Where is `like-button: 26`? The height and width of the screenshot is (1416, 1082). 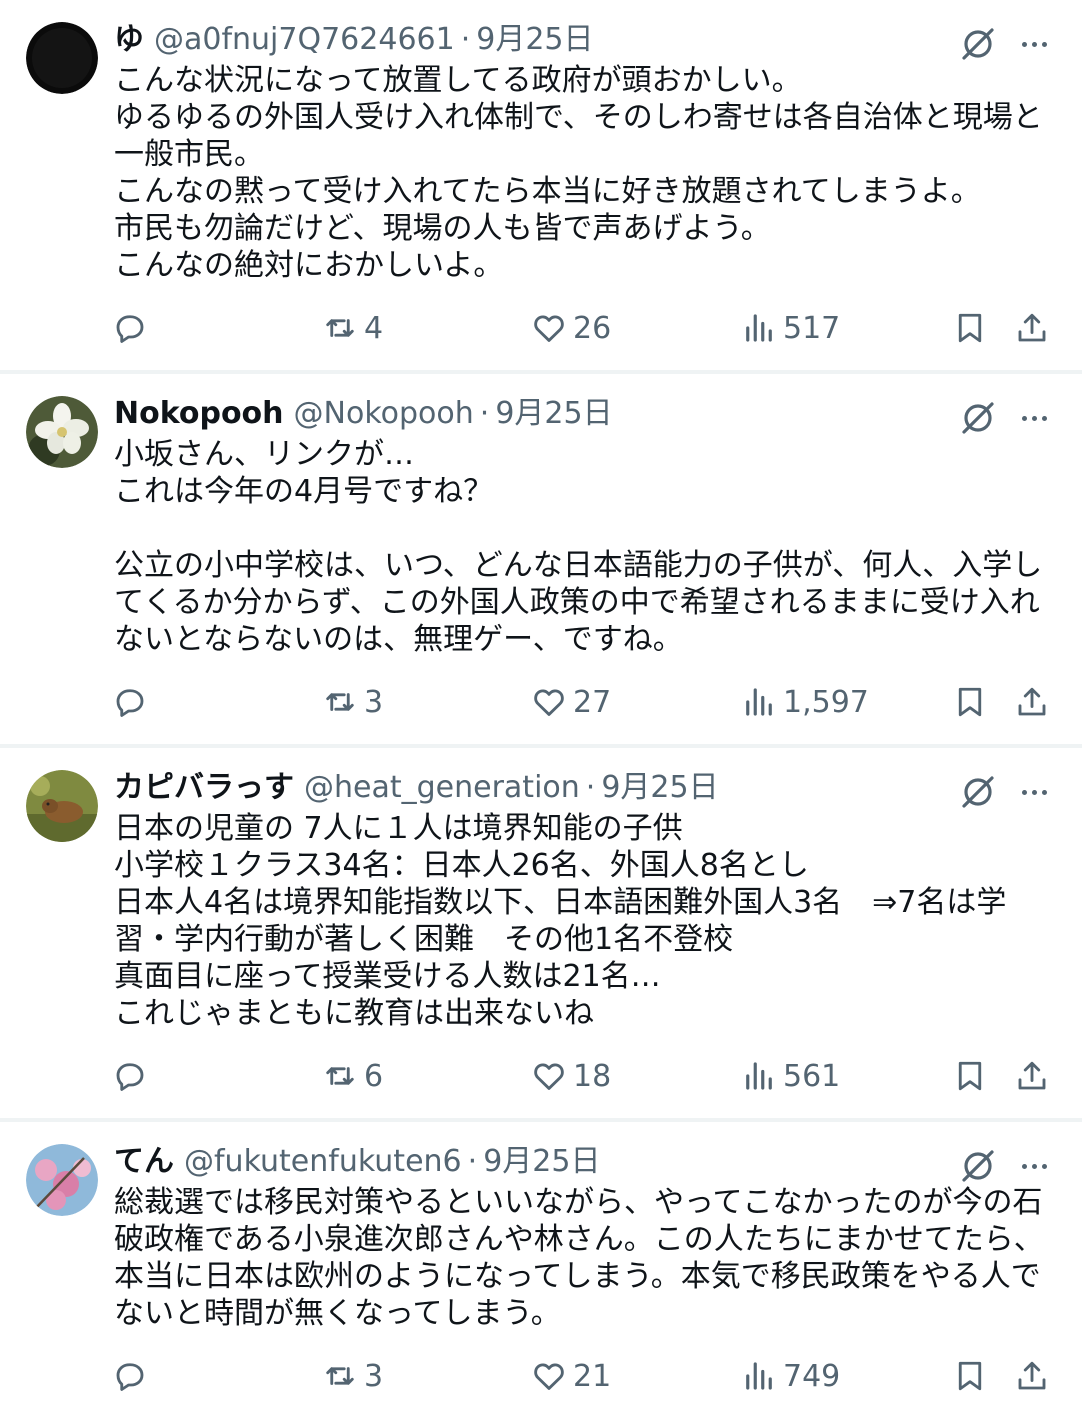
like-button: 26 is located at coordinates (571, 328).